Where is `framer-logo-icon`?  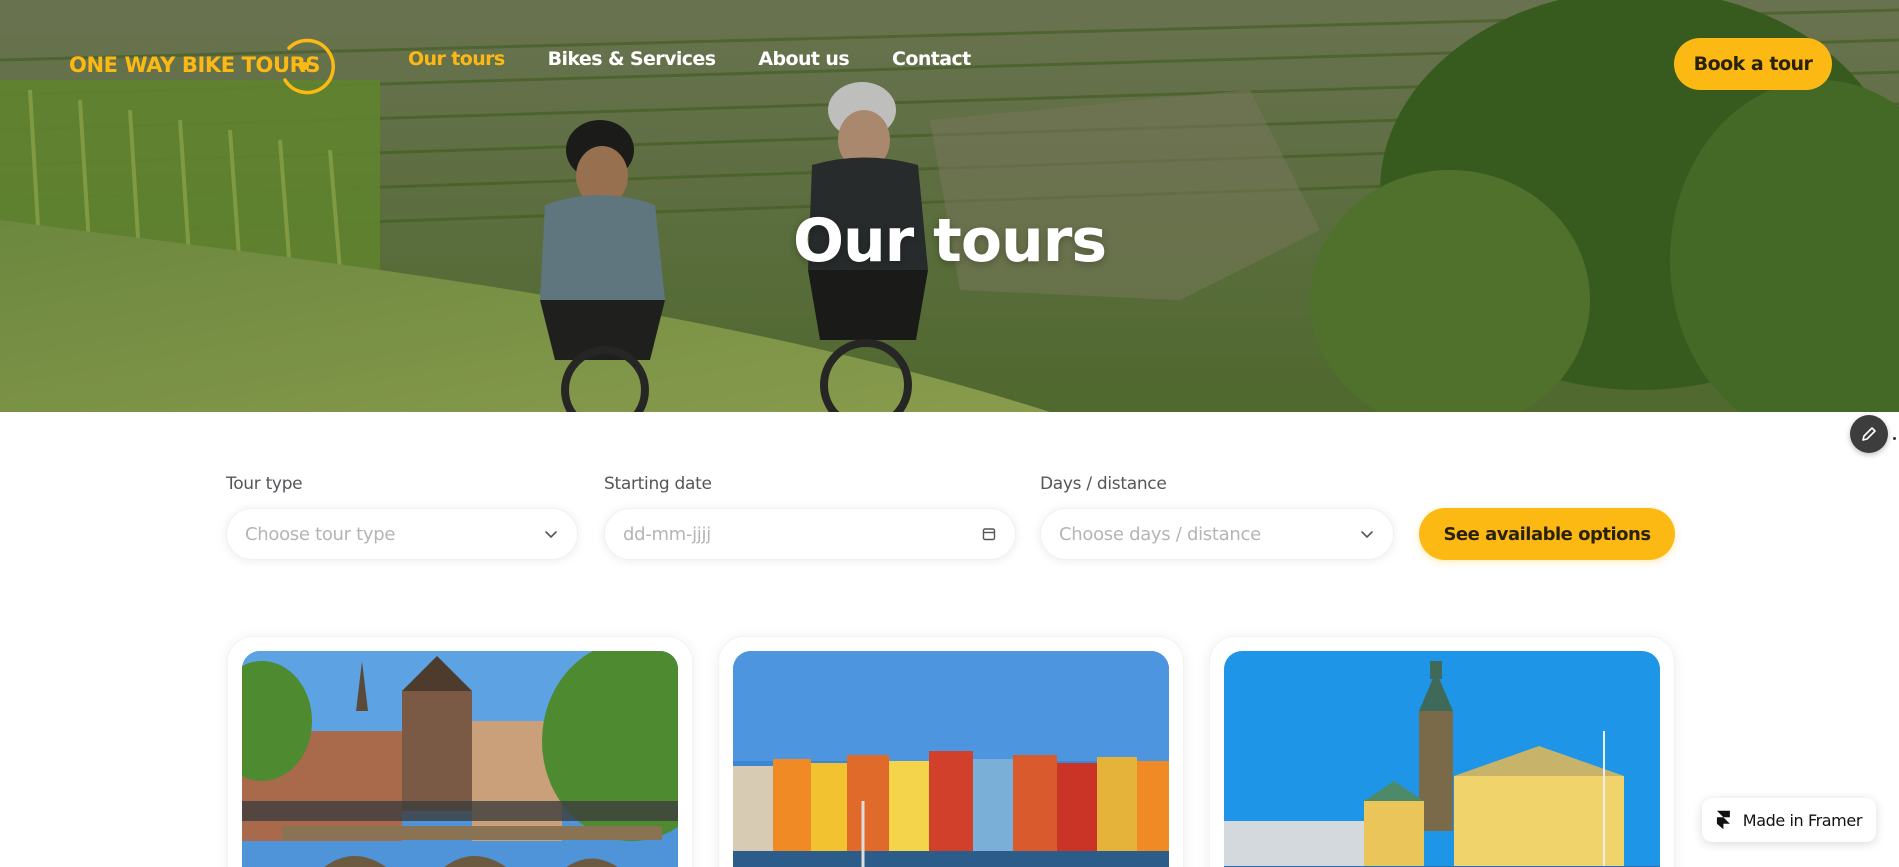
framer-logo-icon is located at coordinates (1723, 820).